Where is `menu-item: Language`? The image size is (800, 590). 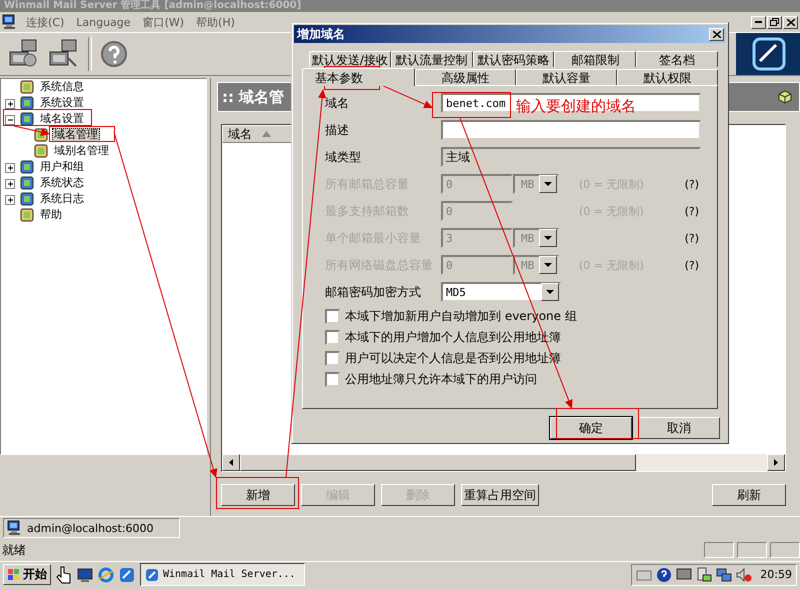
menu-item: Language is located at coordinates (103, 22).